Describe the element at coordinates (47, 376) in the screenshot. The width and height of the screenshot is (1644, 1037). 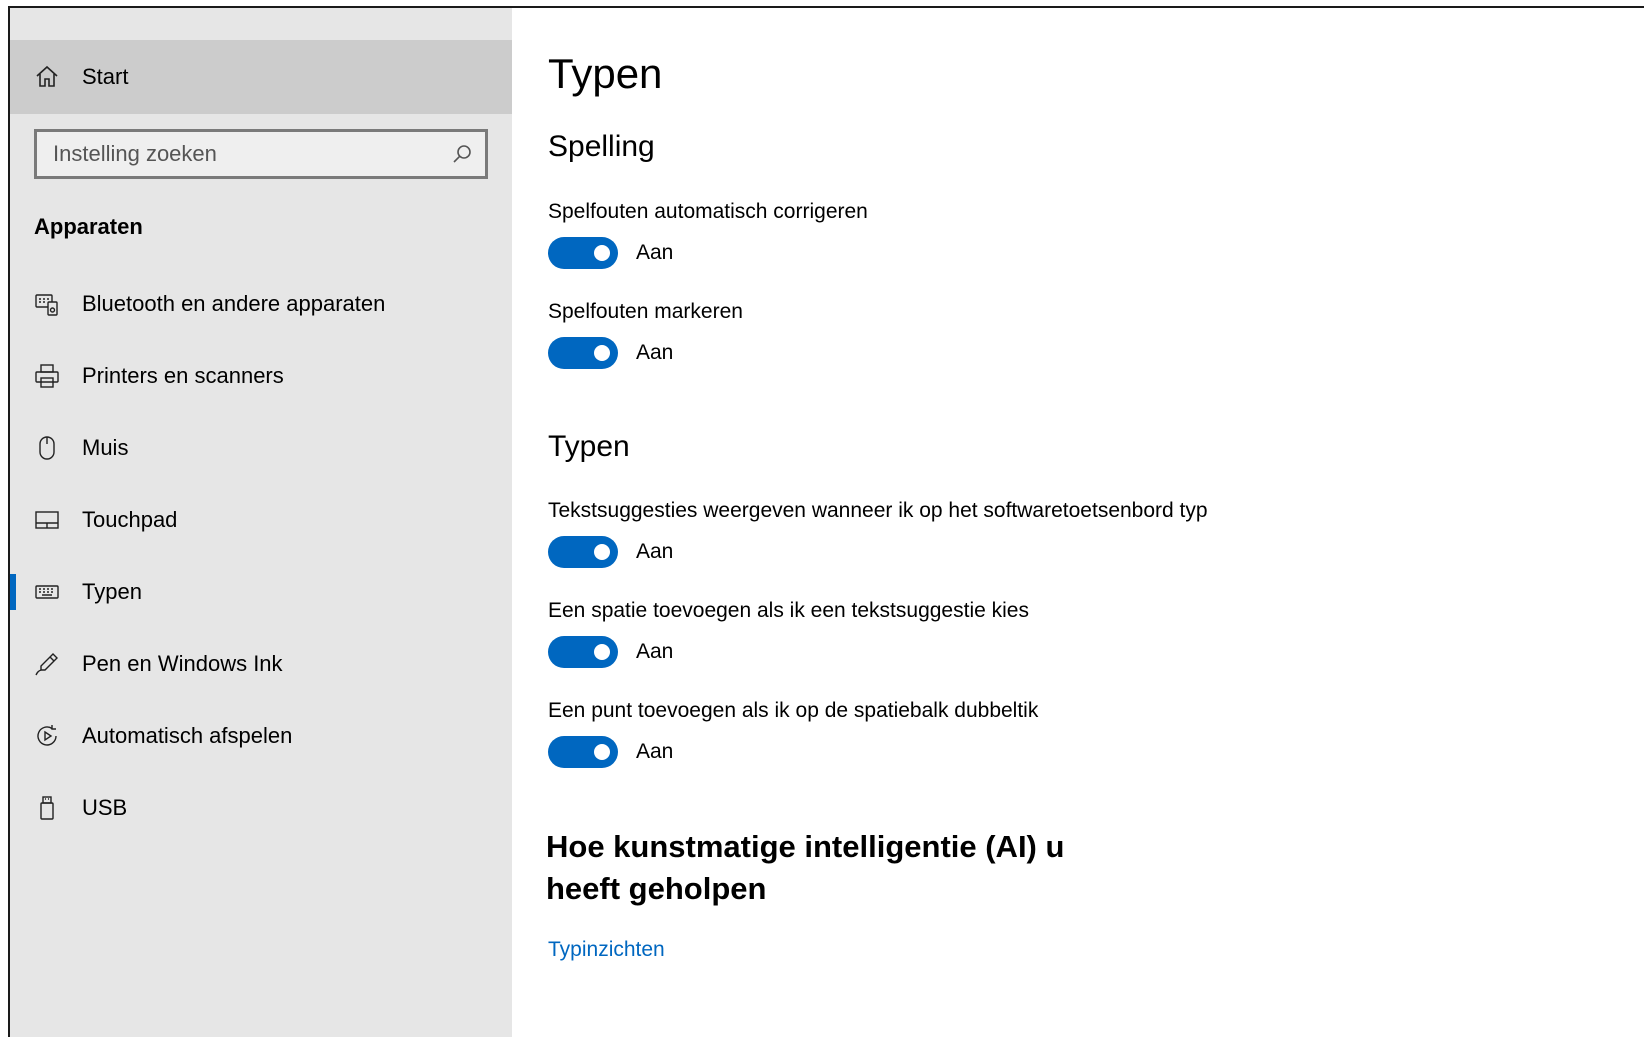
I see `printer-icon` at that location.